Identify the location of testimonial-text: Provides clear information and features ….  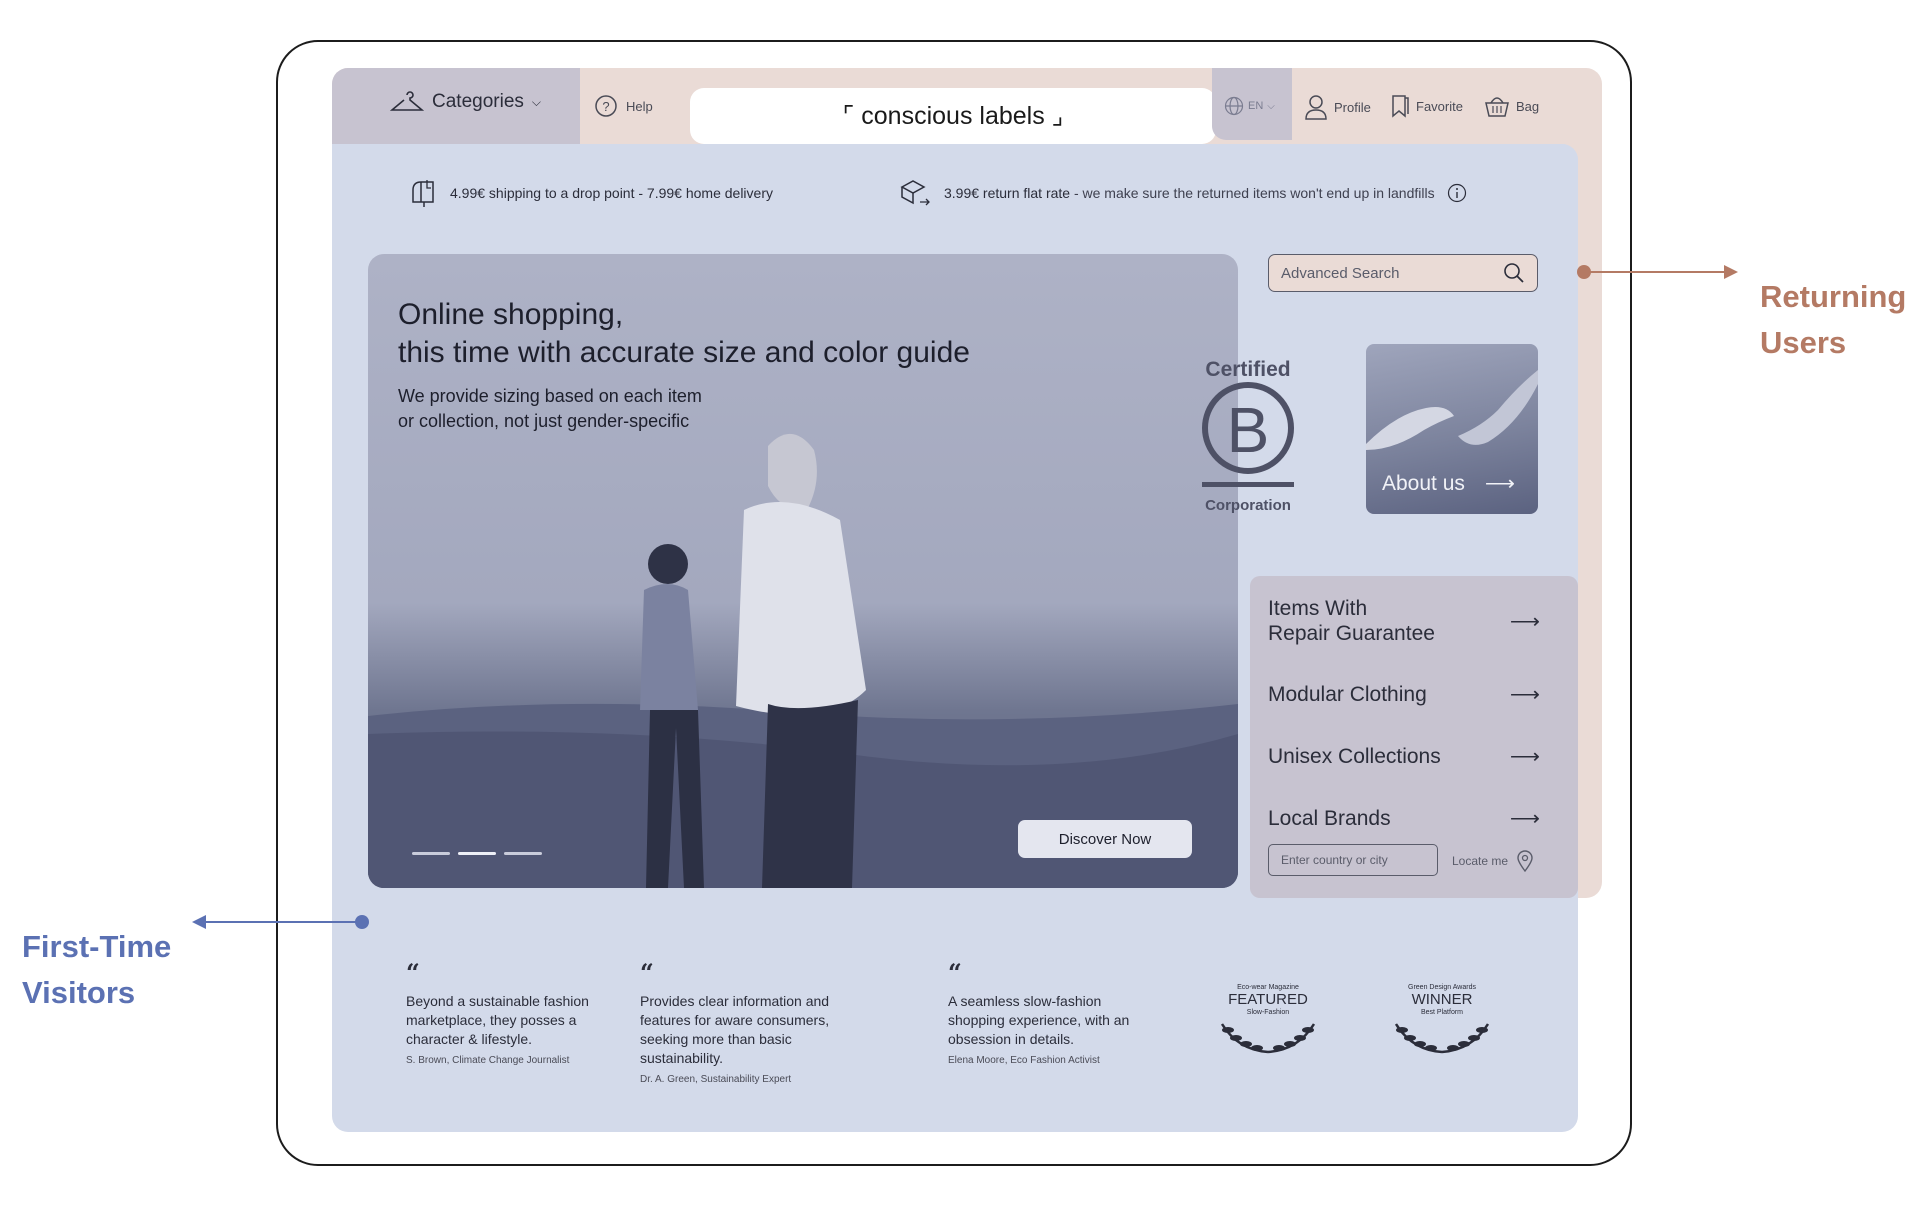
(735, 1029).